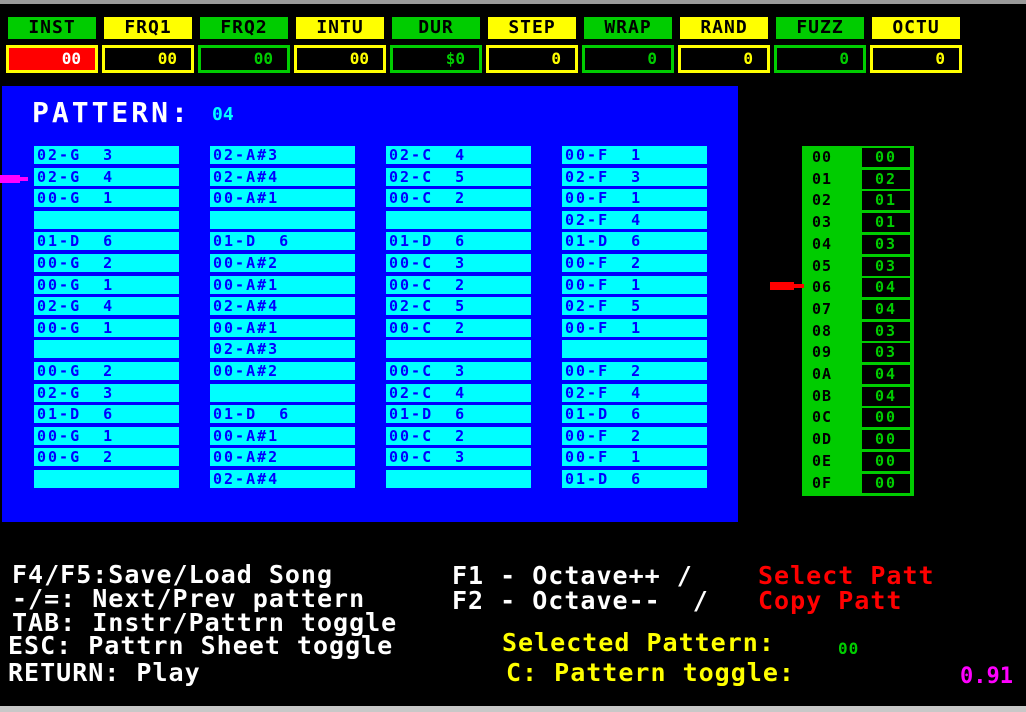 The height and width of the screenshot is (712, 1026). Describe the element at coordinates (532, 59) in the screenshot. I see `param-value-step: 0` at that location.